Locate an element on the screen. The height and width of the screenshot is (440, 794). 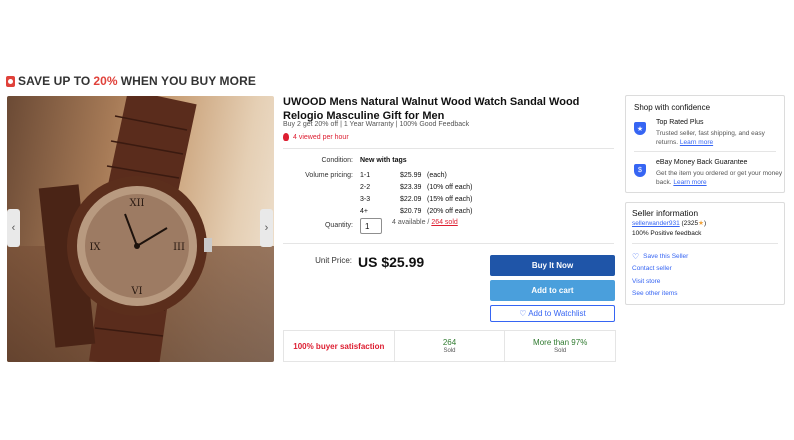
promo-banner: SAVE UP TO 20% WHEN YOU BUY MORE is located at coordinates (131, 81).